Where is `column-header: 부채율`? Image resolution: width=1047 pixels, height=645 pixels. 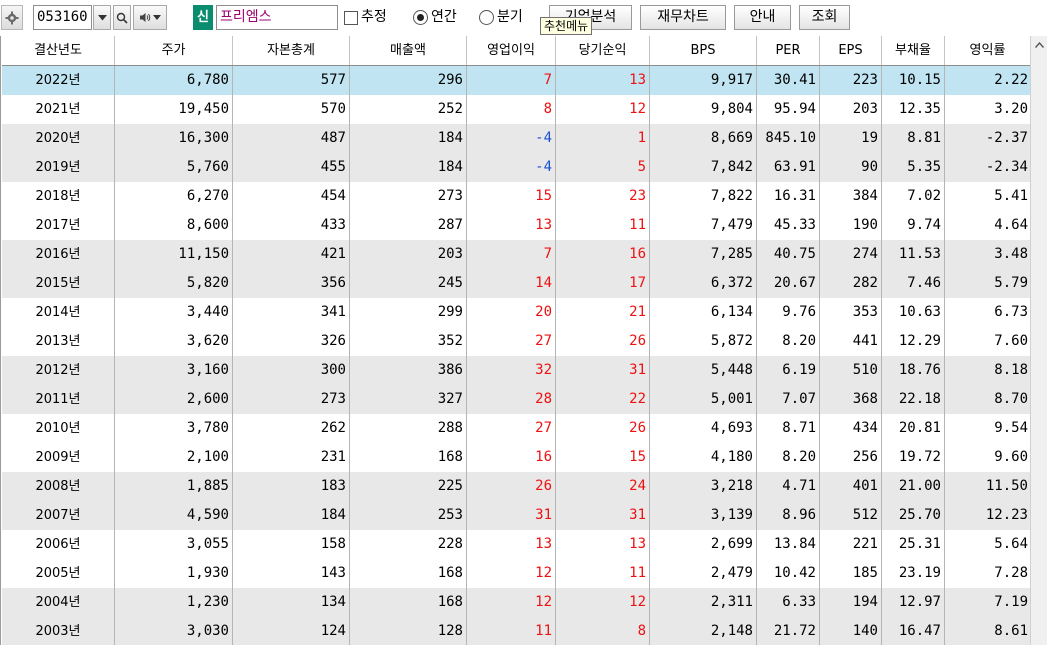 column-header: 부채율 is located at coordinates (913, 50).